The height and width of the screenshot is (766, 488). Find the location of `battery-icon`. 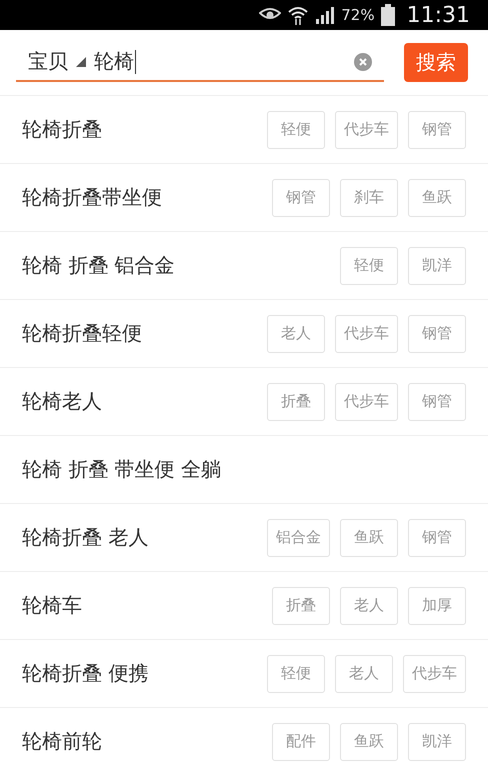

battery-icon is located at coordinates (387, 15).